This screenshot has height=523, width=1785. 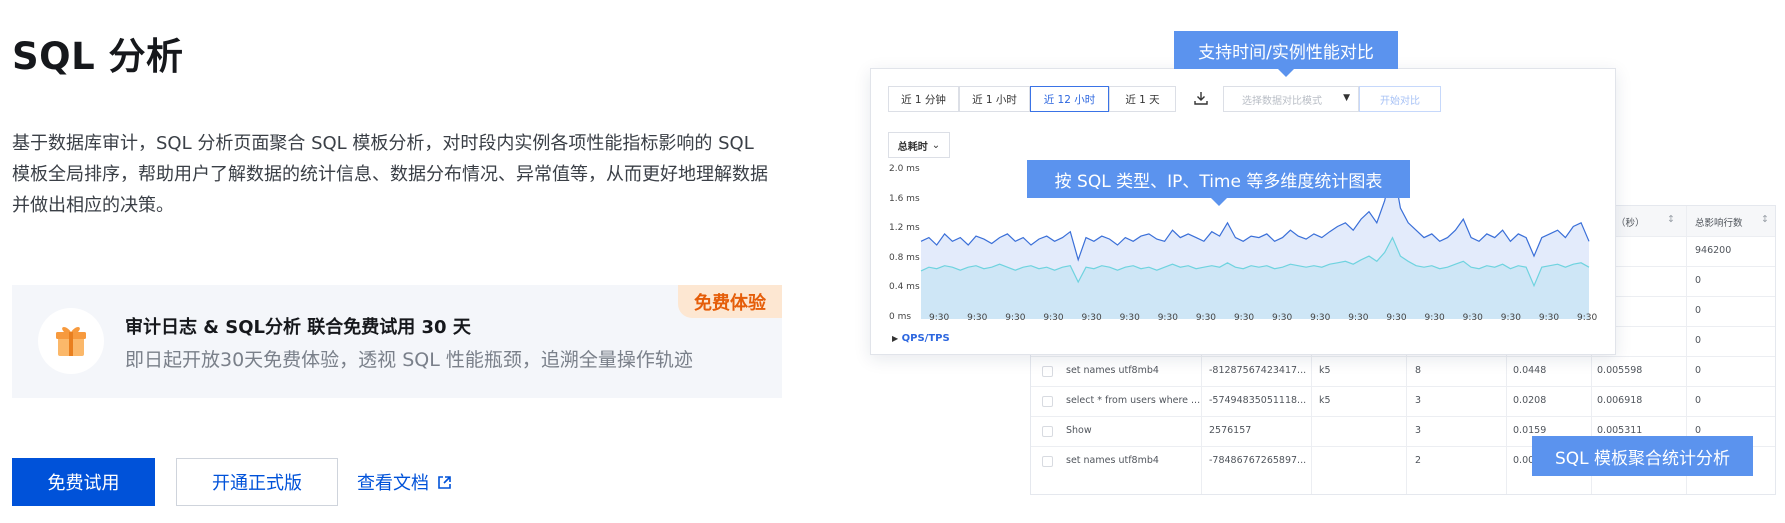 What do you see at coordinates (83, 482) in the screenshot?
I see `free-trial-button: 免费试用` at bounding box center [83, 482].